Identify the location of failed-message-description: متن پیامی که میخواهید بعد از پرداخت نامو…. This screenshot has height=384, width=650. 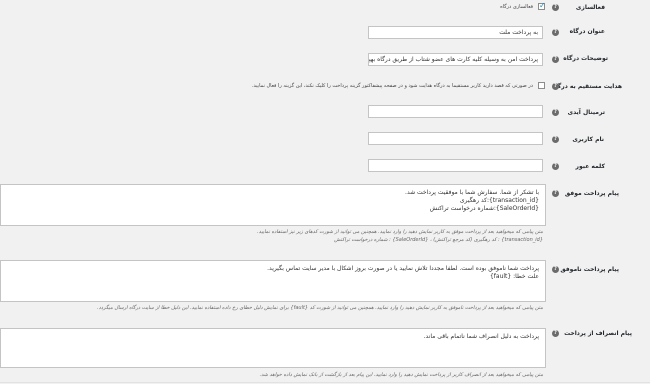
(320, 308).